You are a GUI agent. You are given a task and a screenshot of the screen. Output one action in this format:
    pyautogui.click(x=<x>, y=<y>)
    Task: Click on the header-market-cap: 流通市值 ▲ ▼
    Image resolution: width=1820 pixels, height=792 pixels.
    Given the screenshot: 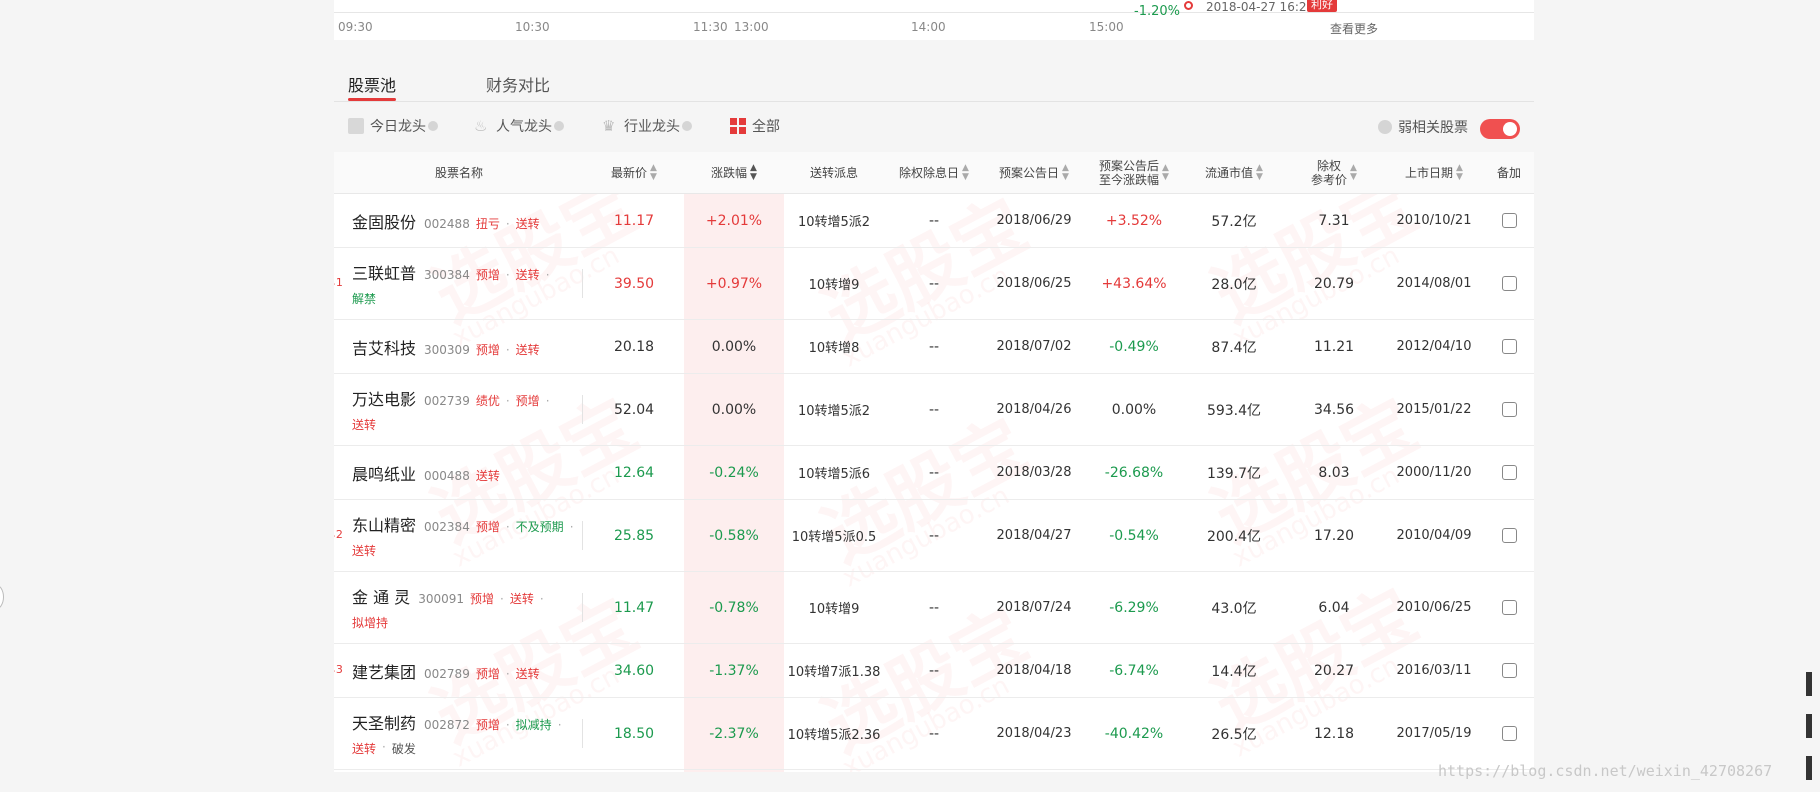 What is the action you would take?
    pyautogui.click(x=1234, y=173)
    